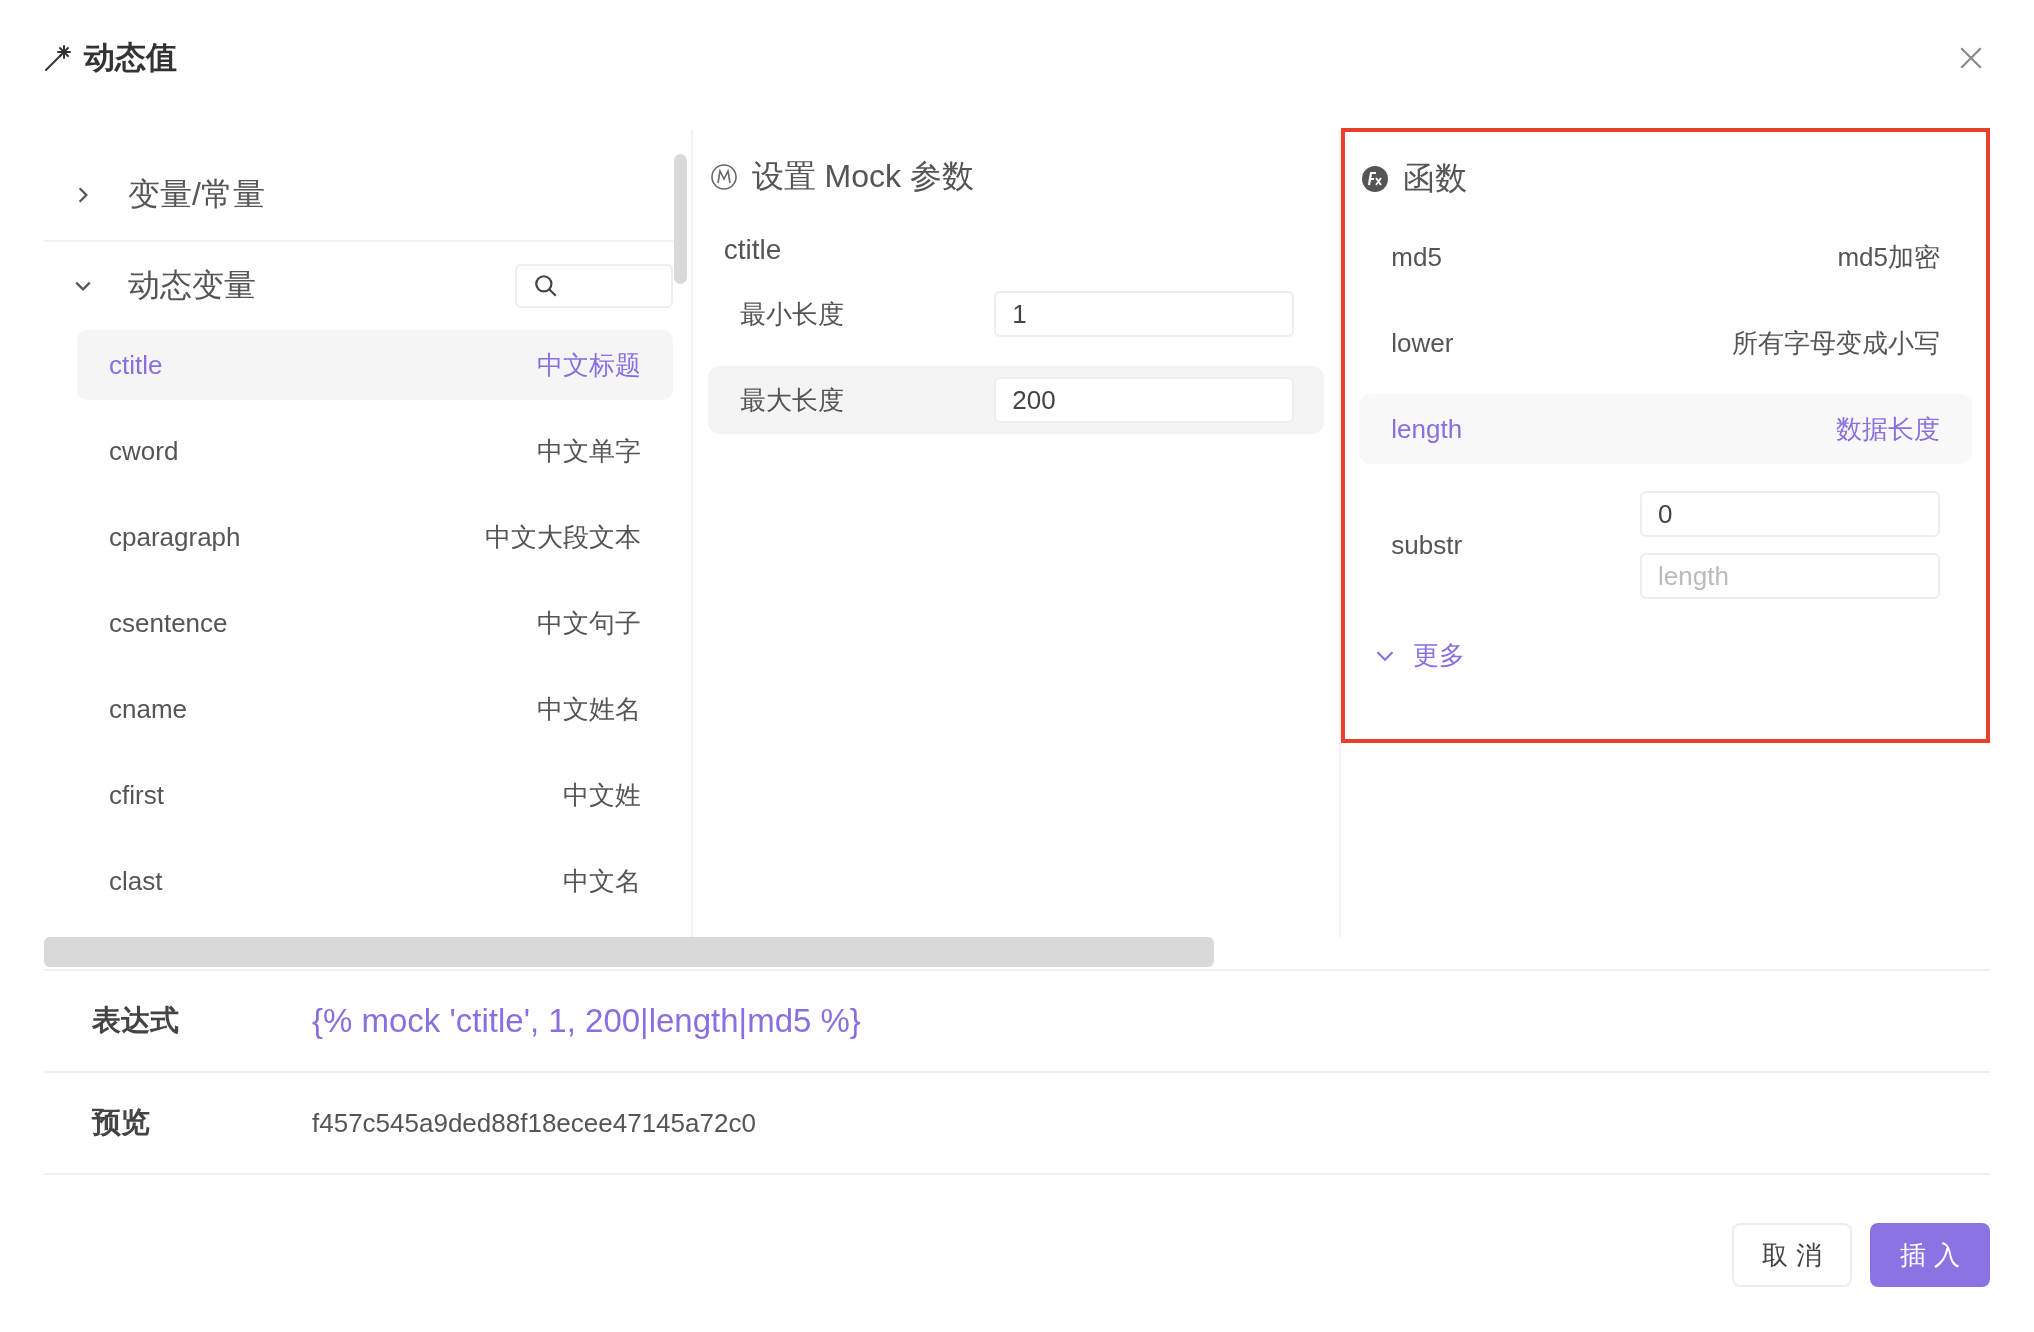 The width and height of the screenshot is (2034, 1332). What do you see at coordinates (1790, 514) in the screenshot?
I see `input-field: 0` at bounding box center [1790, 514].